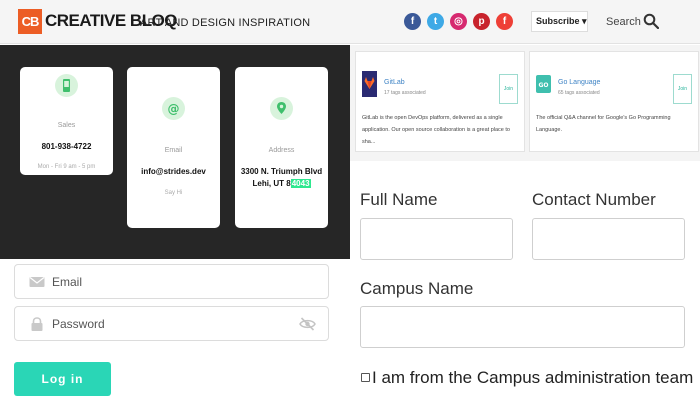 The image size is (700, 400). Describe the element at coordinates (281, 171) in the screenshot. I see `address-line-1: 3300 N. Triumph Blvd` at that location.